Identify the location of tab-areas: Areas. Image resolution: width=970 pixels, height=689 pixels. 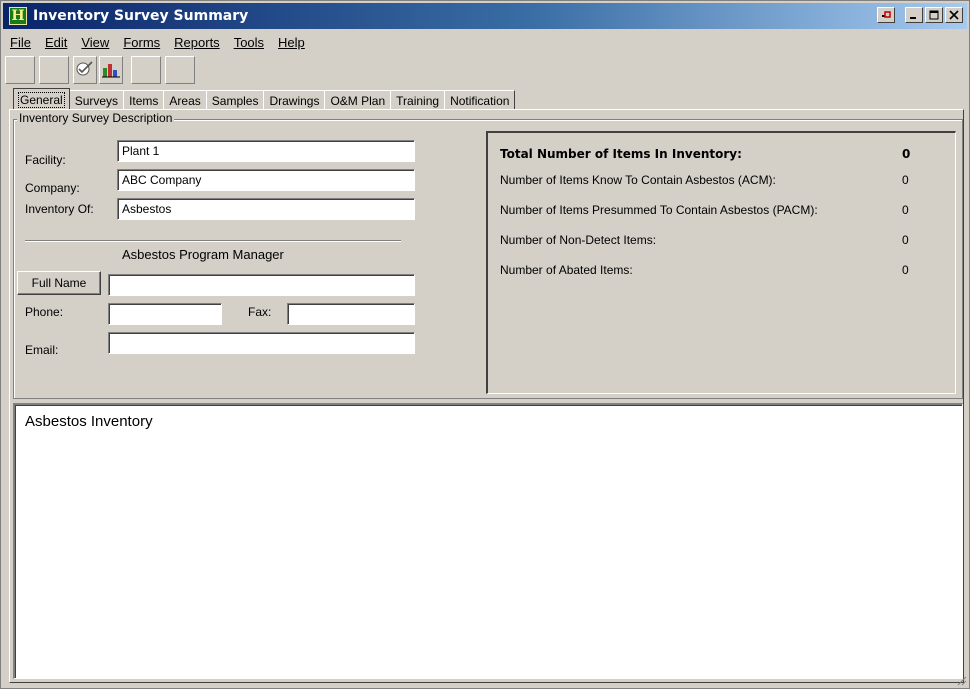
(185, 100).